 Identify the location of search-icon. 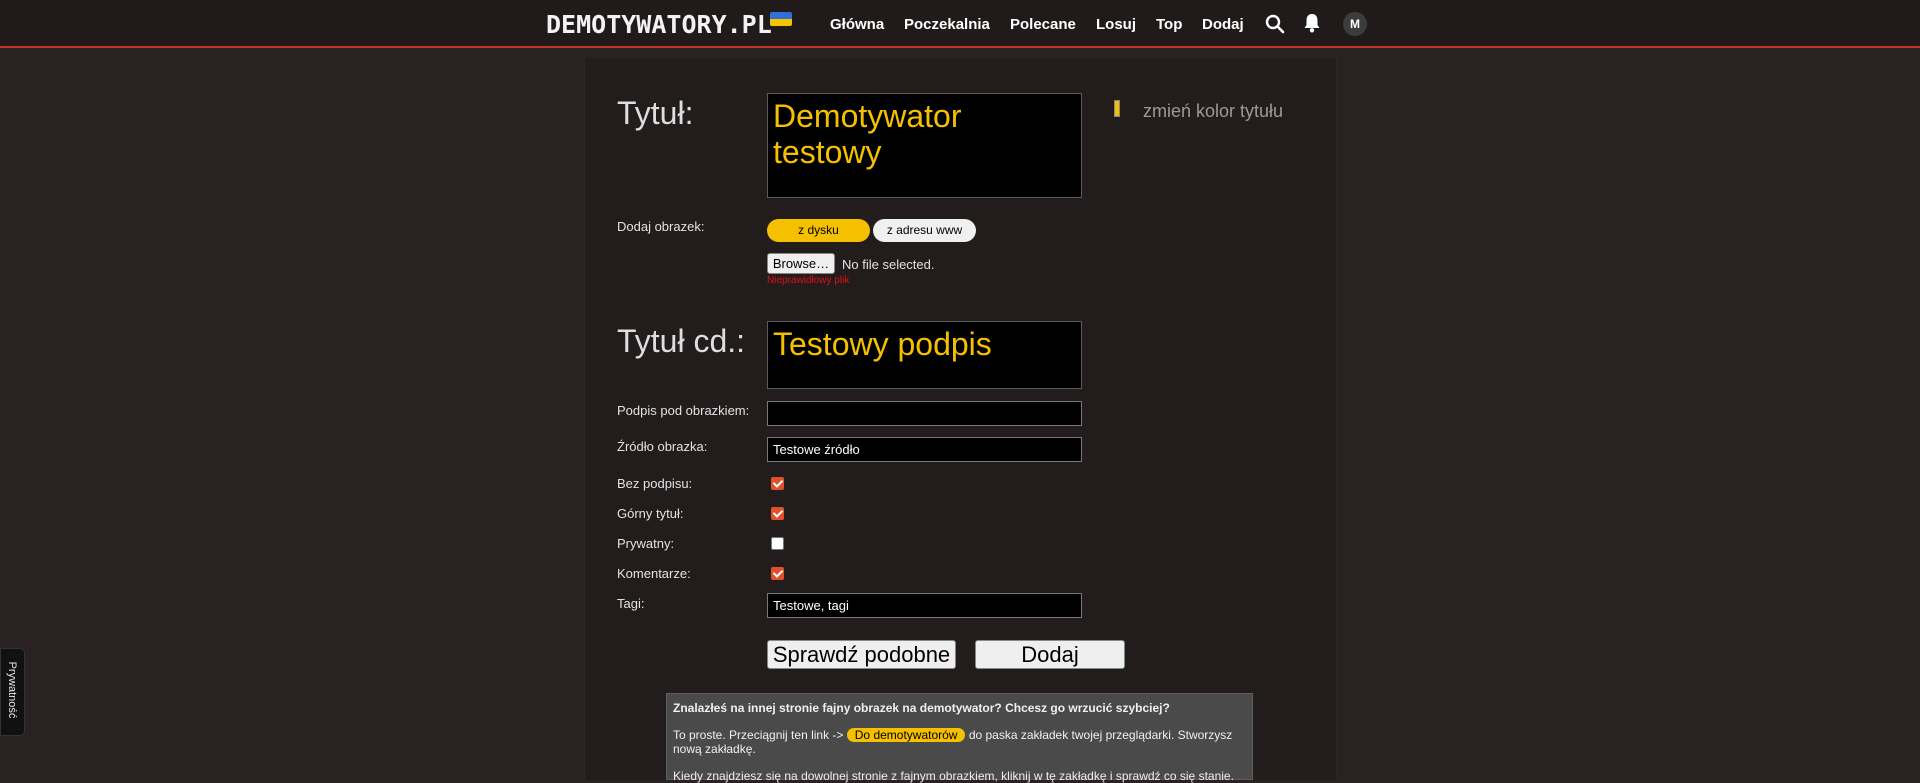
(1275, 24).